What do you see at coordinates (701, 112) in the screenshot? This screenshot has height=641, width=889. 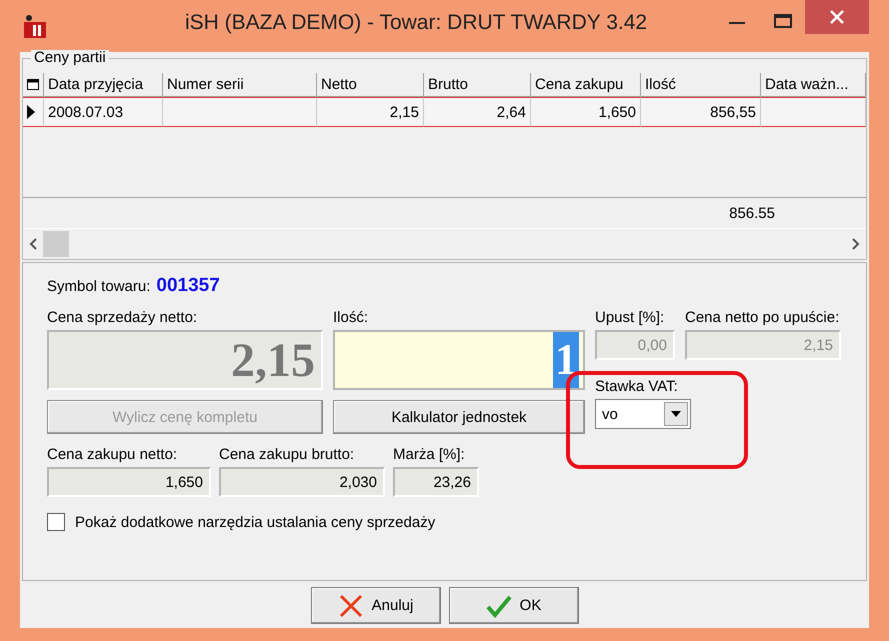 I see `table-cell: 856,55` at bounding box center [701, 112].